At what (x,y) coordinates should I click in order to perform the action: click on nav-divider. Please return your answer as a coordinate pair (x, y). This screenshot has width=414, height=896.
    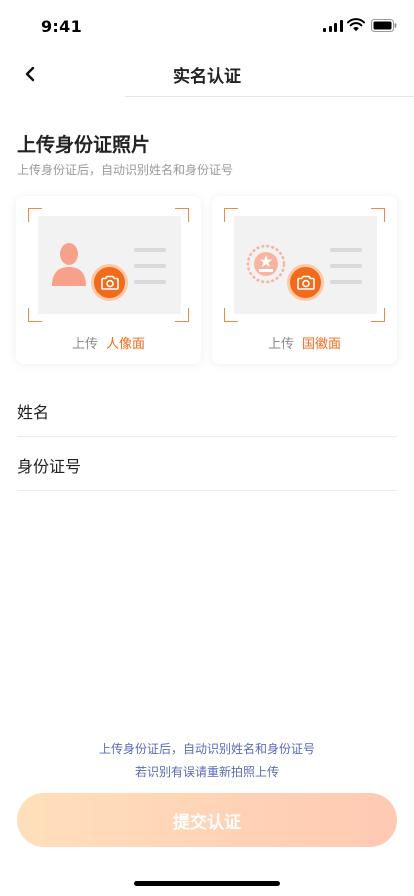
    Looking at the image, I should click on (269, 96).